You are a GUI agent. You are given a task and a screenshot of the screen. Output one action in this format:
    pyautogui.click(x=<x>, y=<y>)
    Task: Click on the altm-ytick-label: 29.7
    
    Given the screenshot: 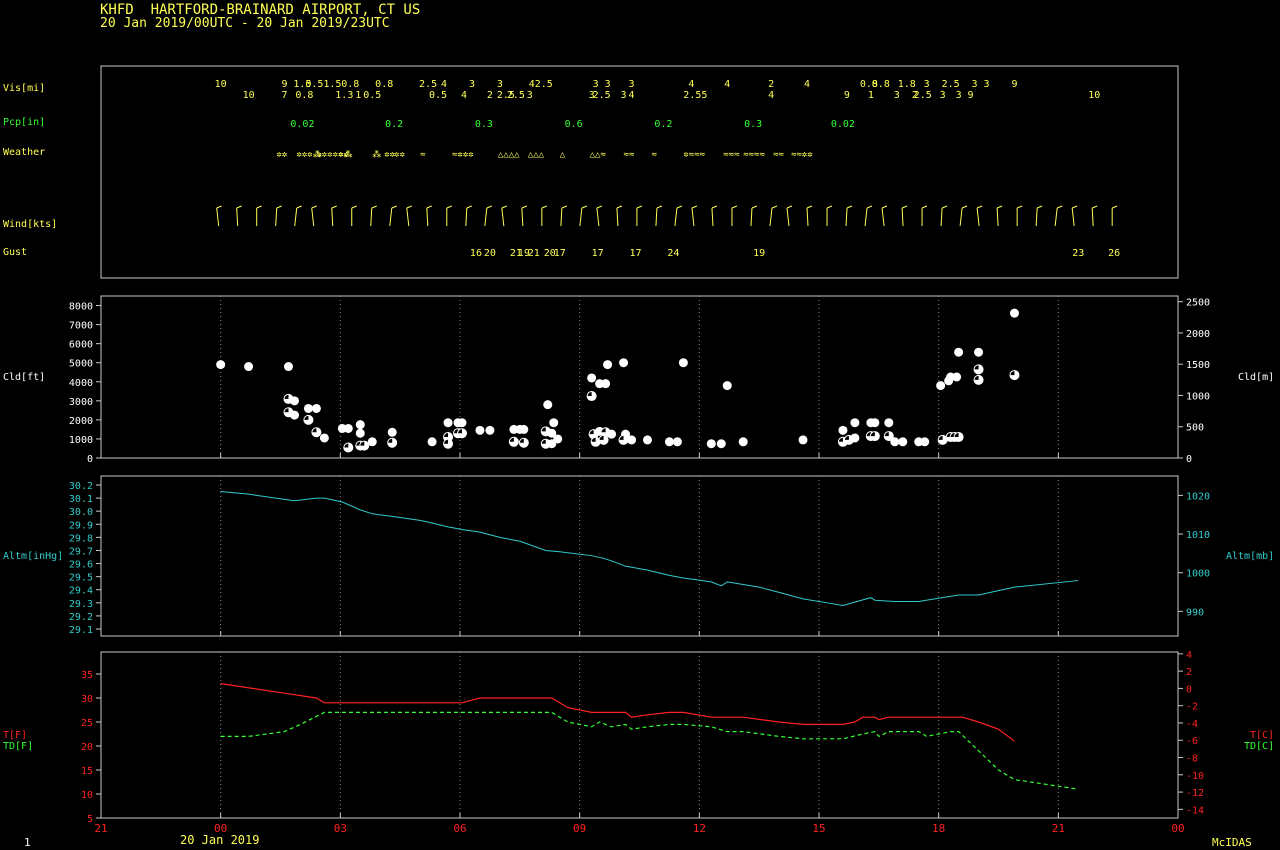 What is the action you would take?
    pyautogui.click(x=81, y=551)
    